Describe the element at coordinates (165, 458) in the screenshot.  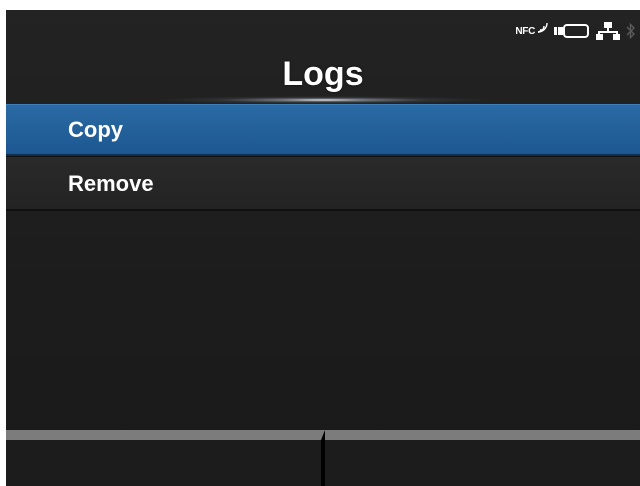
I see `softkey-left` at that location.